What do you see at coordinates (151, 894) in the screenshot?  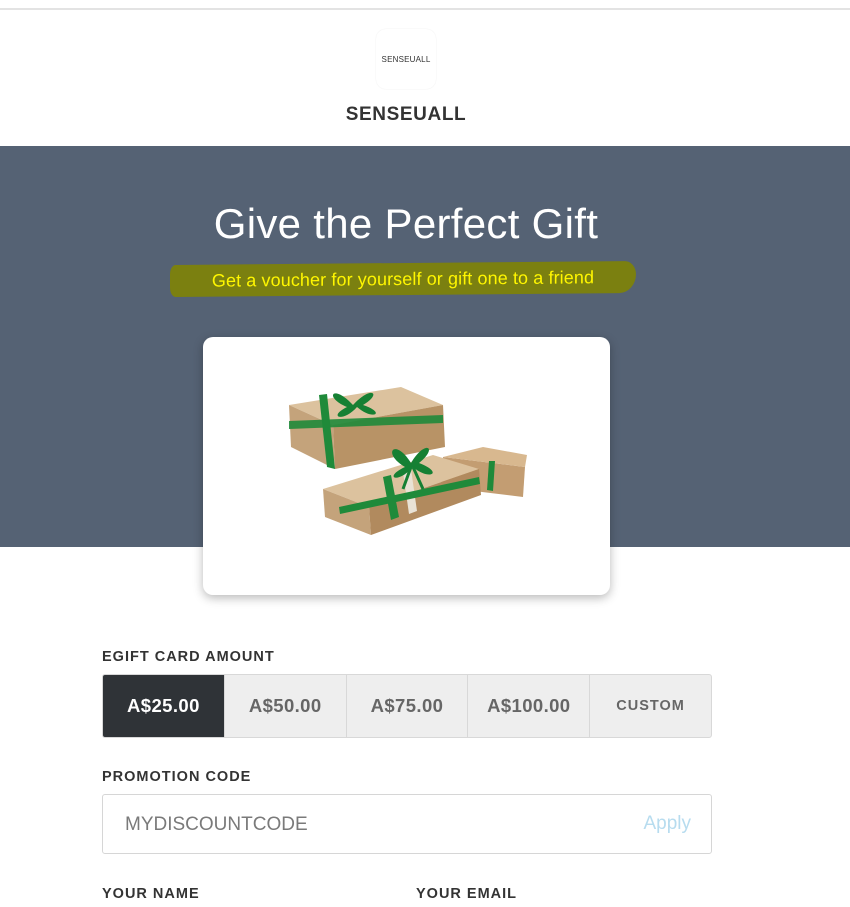 I see `name-label: YOUR NAME` at bounding box center [151, 894].